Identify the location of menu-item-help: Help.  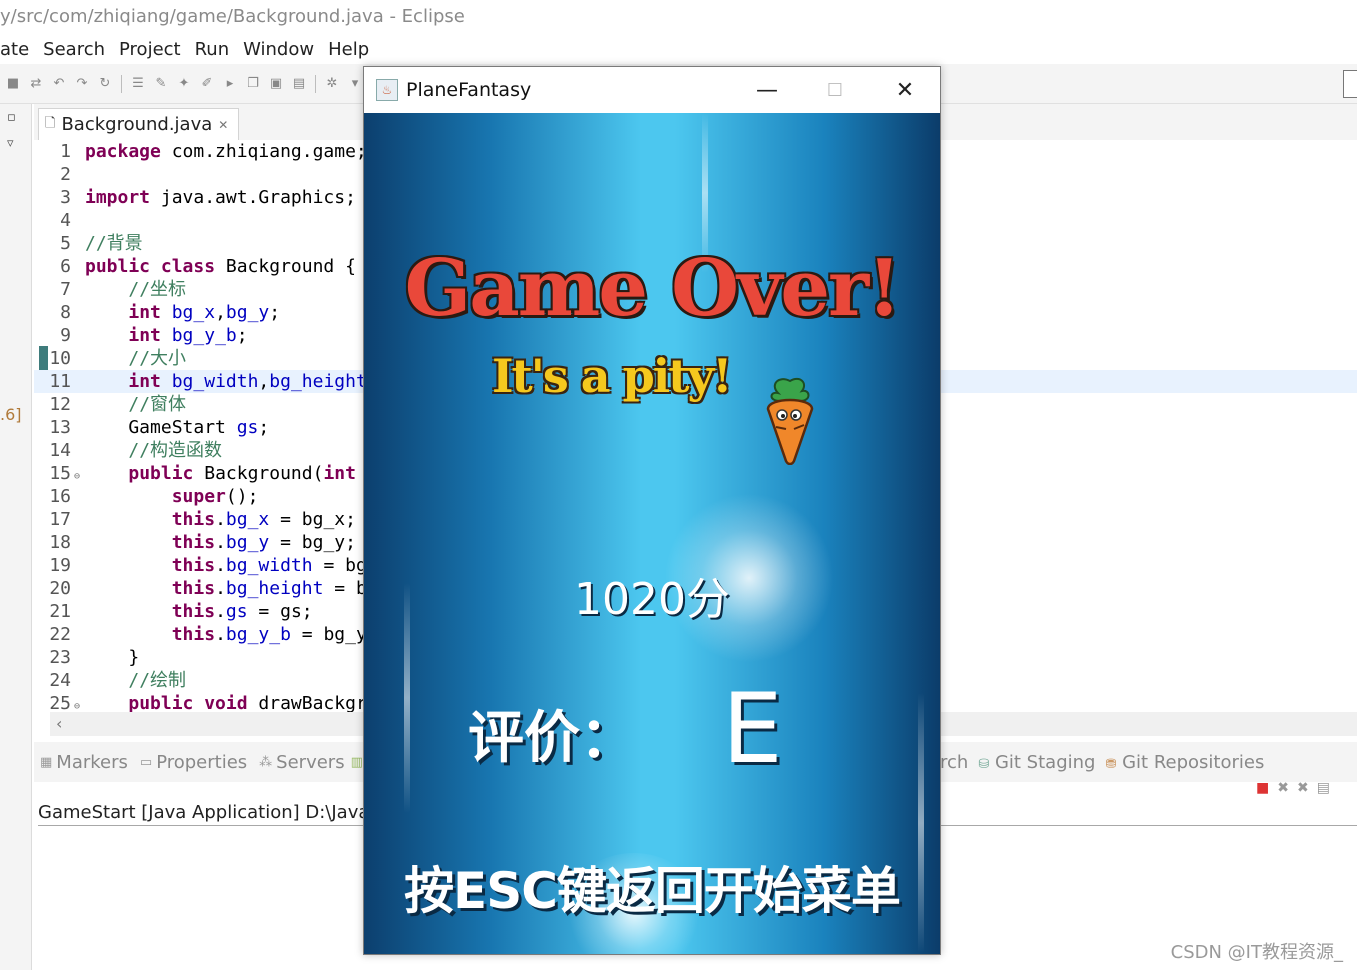
(348, 49).